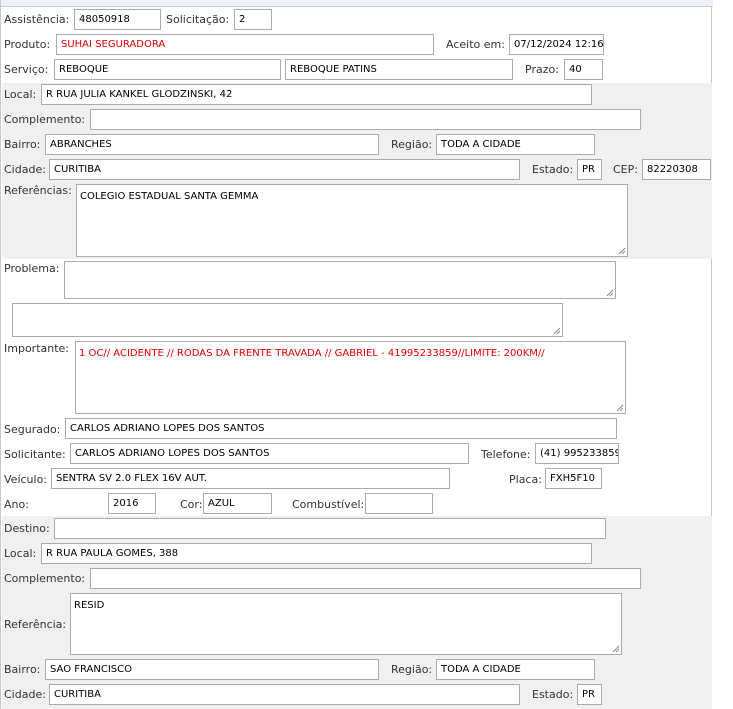 This screenshot has height=709, width=733. What do you see at coordinates (191, 504) in the screenshot?
I see `cor-label: Cor:` at bounding box center [191, 504].